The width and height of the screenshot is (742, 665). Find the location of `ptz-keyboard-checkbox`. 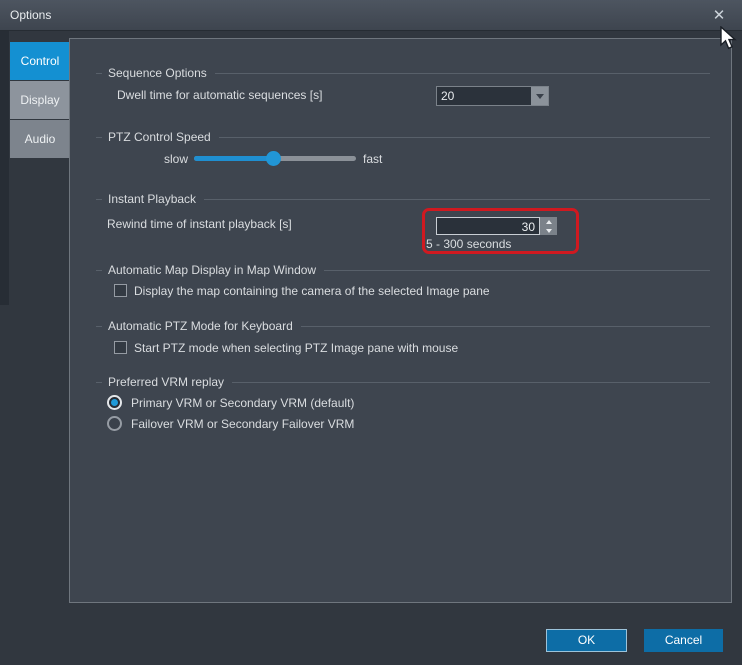

ptz-keyboard-checkbox is located at coordinates (120, 347).